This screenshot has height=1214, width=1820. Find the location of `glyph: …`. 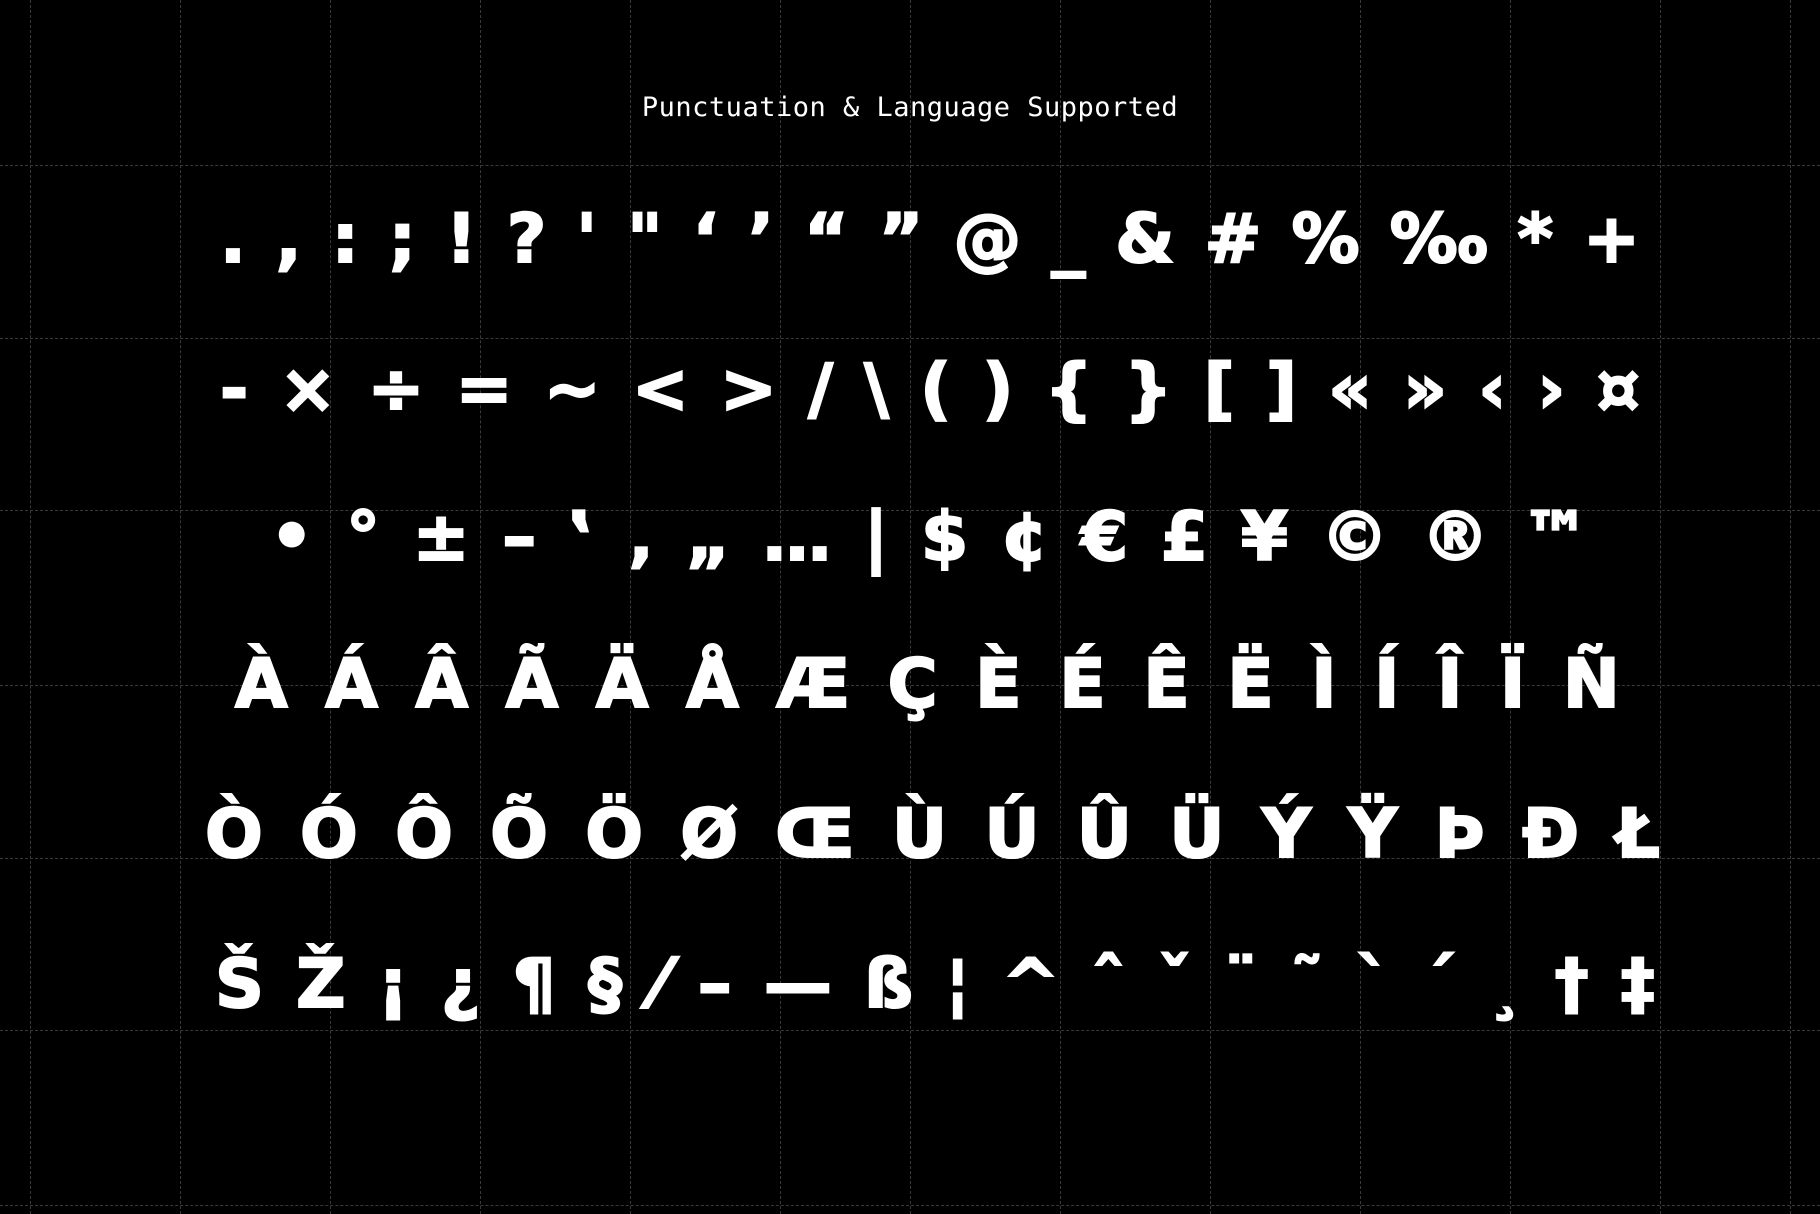

glyph: … is located at coordinates (797, 537).